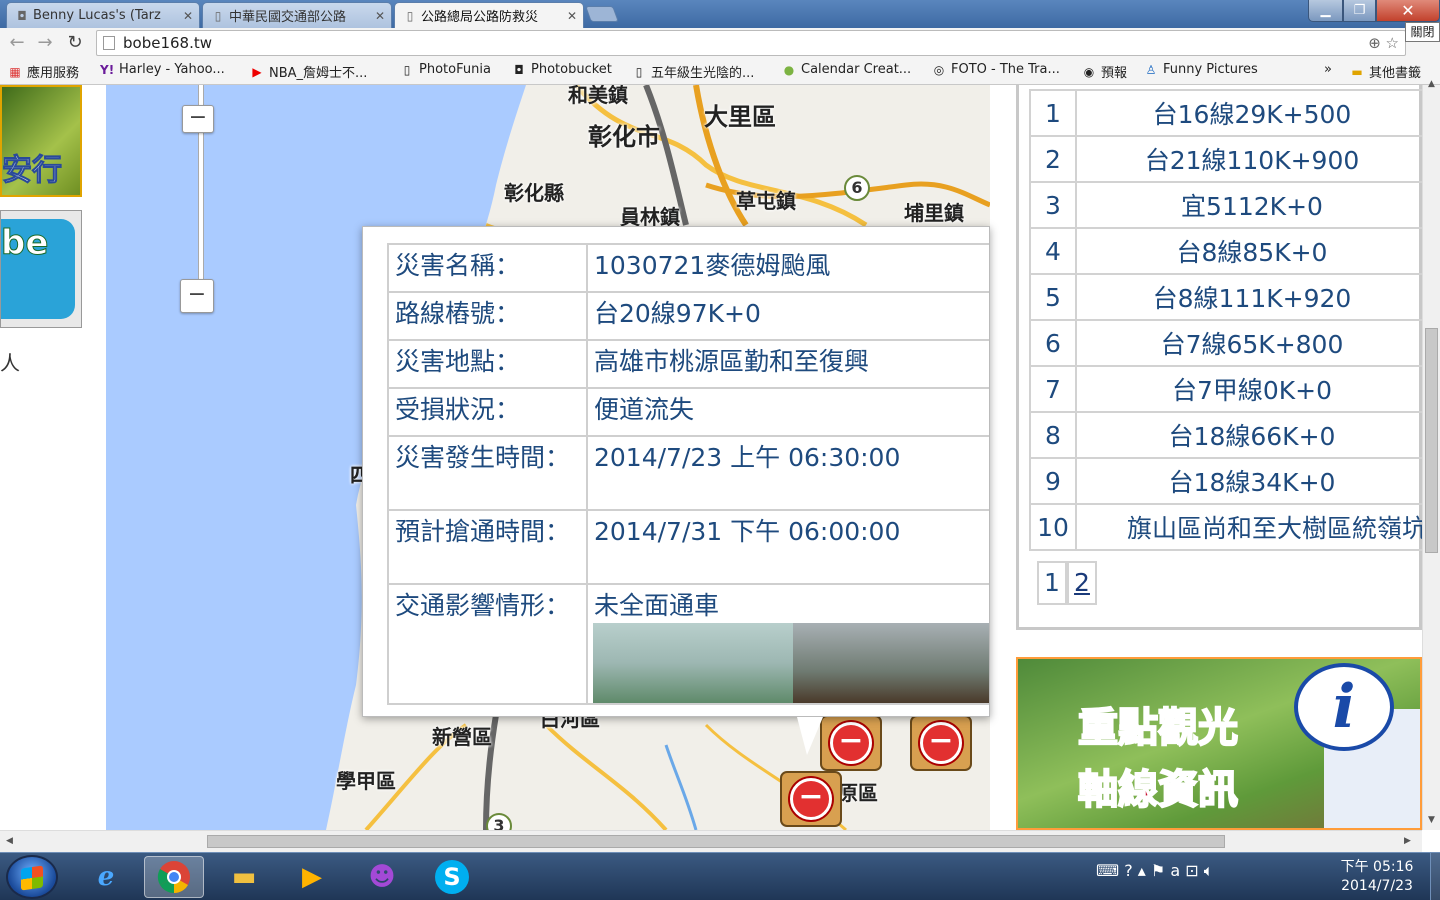  I want to click on tab-disaster-active: ▯ 公路總局公路防救災 ✕, so click(489, 15).